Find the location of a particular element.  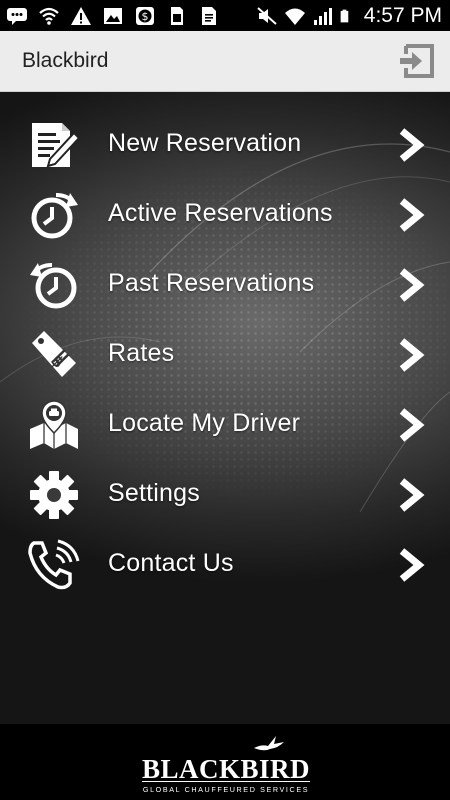

locate-driver-map-icon is located at coordinates (54, 424).